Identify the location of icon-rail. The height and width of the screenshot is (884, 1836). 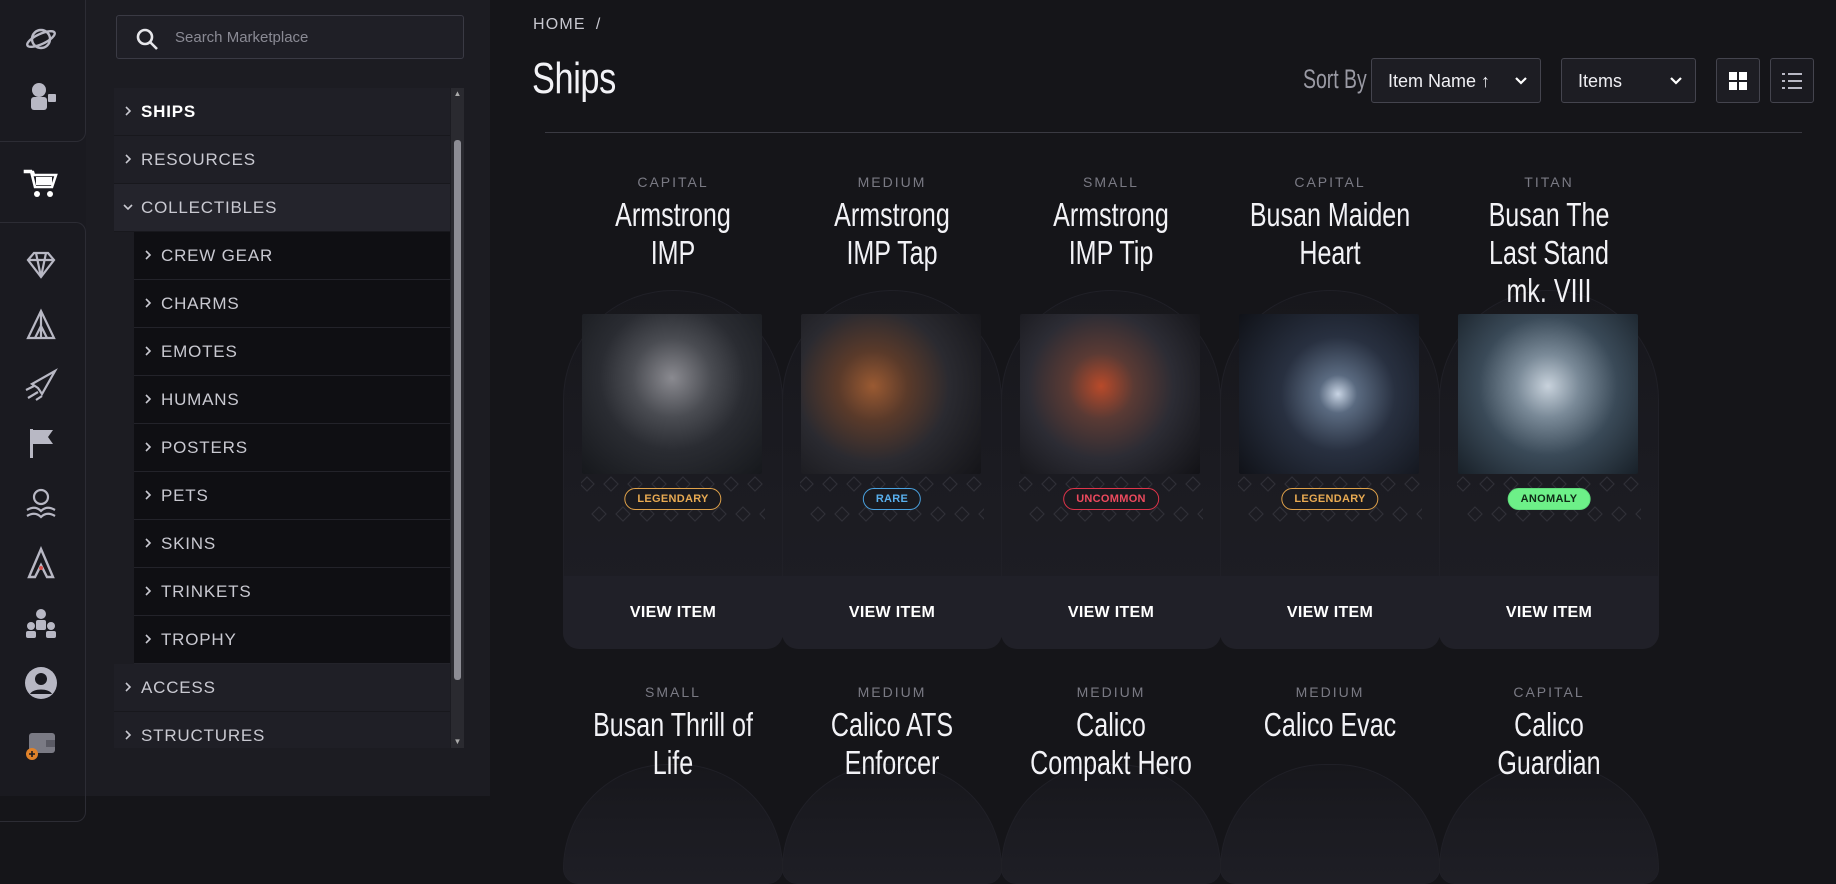
(43, 411).